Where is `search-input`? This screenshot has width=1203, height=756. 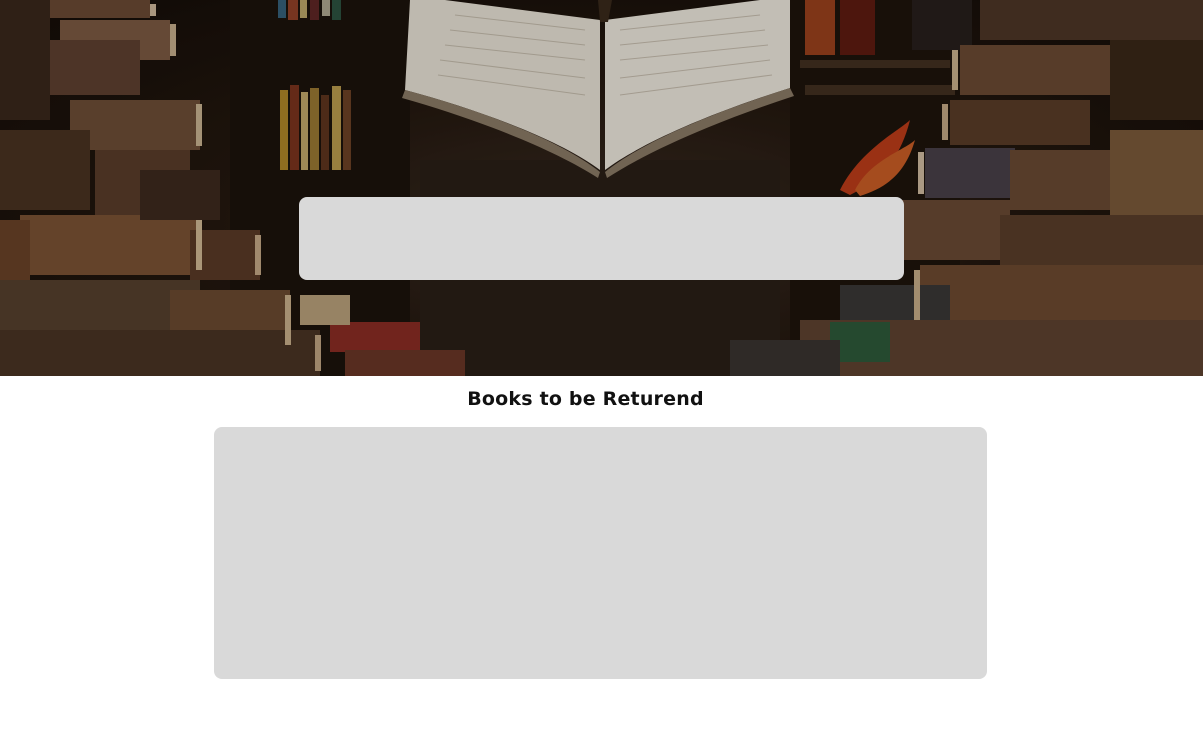
search-input is located at coordinates (601, 238).